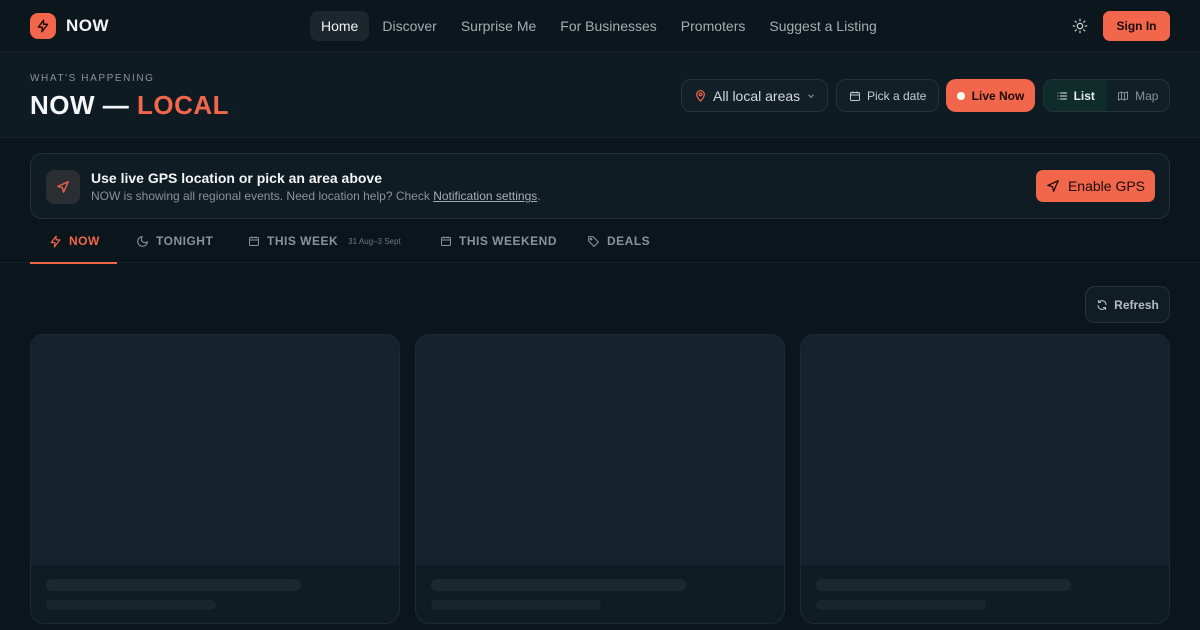 This screenshot has height=630, width=1200. I want to click on enable-gps-label: Enable GPS, so click(1106, 186).